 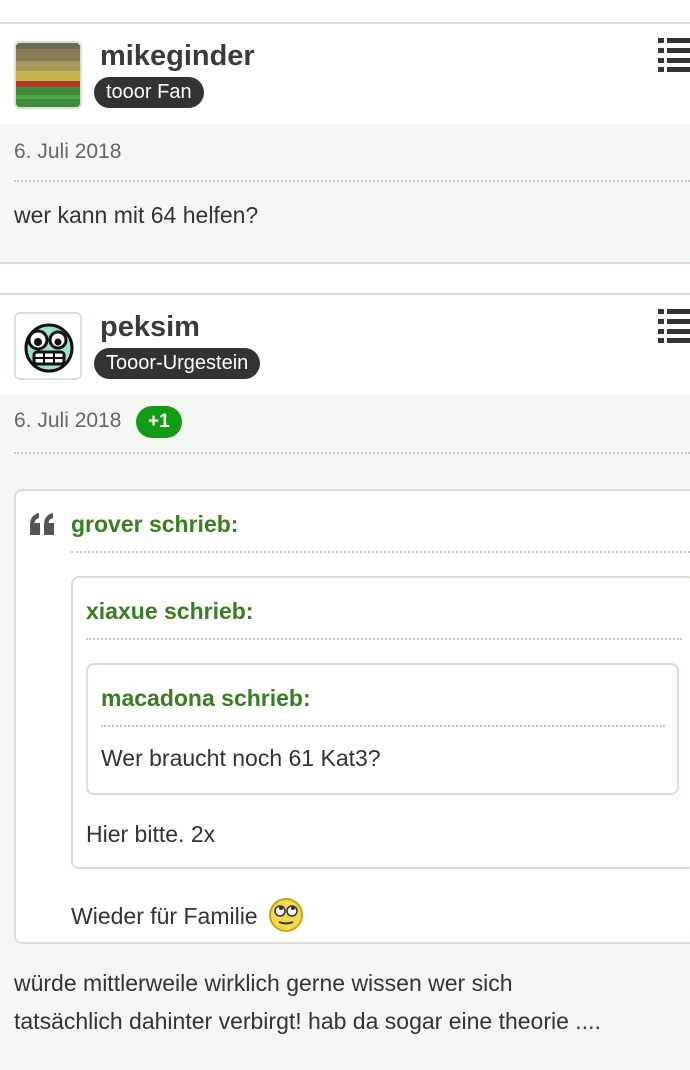 What do you see at coordinates (345, 345) in the screenshot?
I see `post-header: peksim Tooor-Urgestein` at bounding box center [345, 345].